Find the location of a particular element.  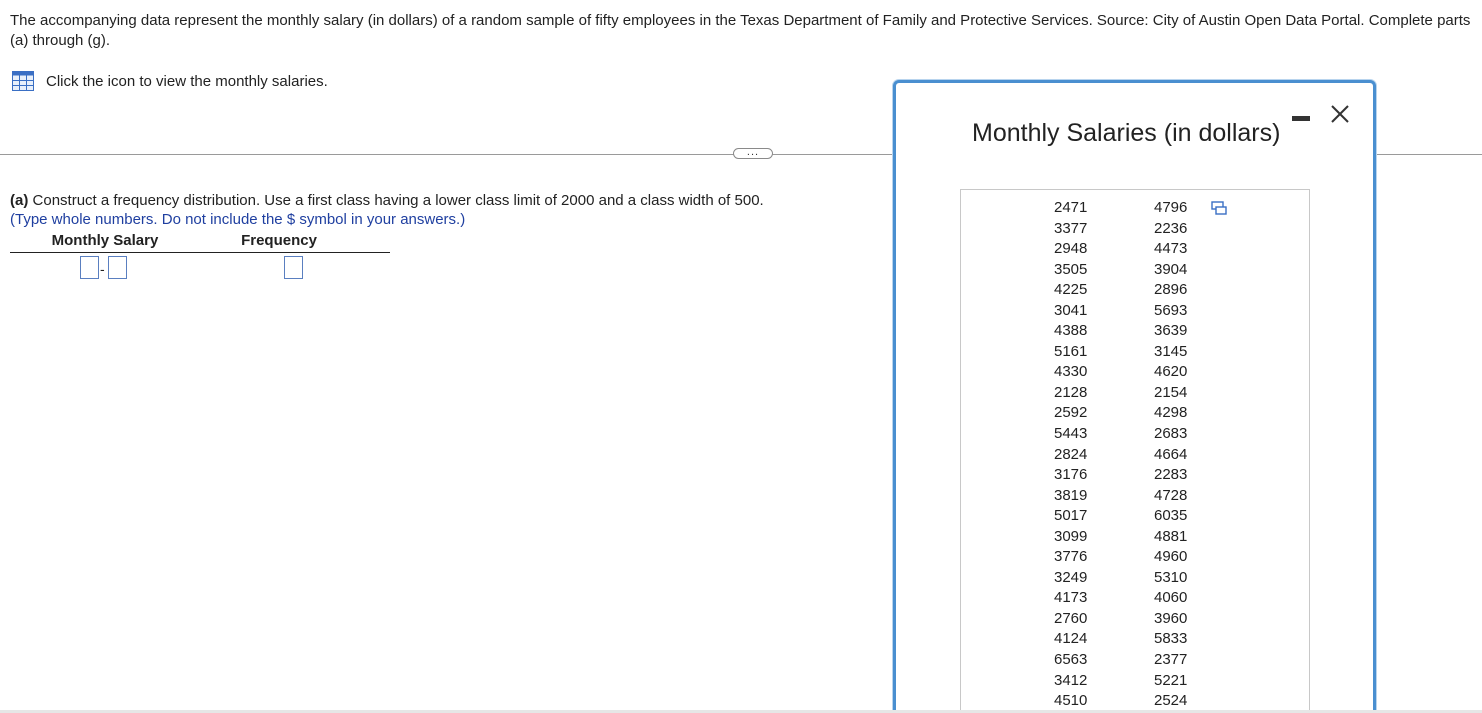

salary-value: 5161 is located at coordinates (1071, 351).